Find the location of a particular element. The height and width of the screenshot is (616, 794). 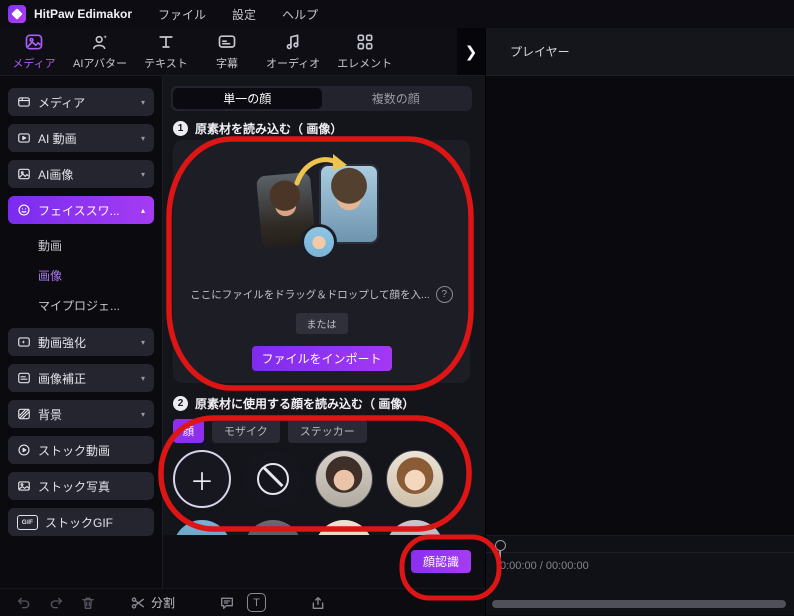

redo-button is located at coordinates (56, 603).